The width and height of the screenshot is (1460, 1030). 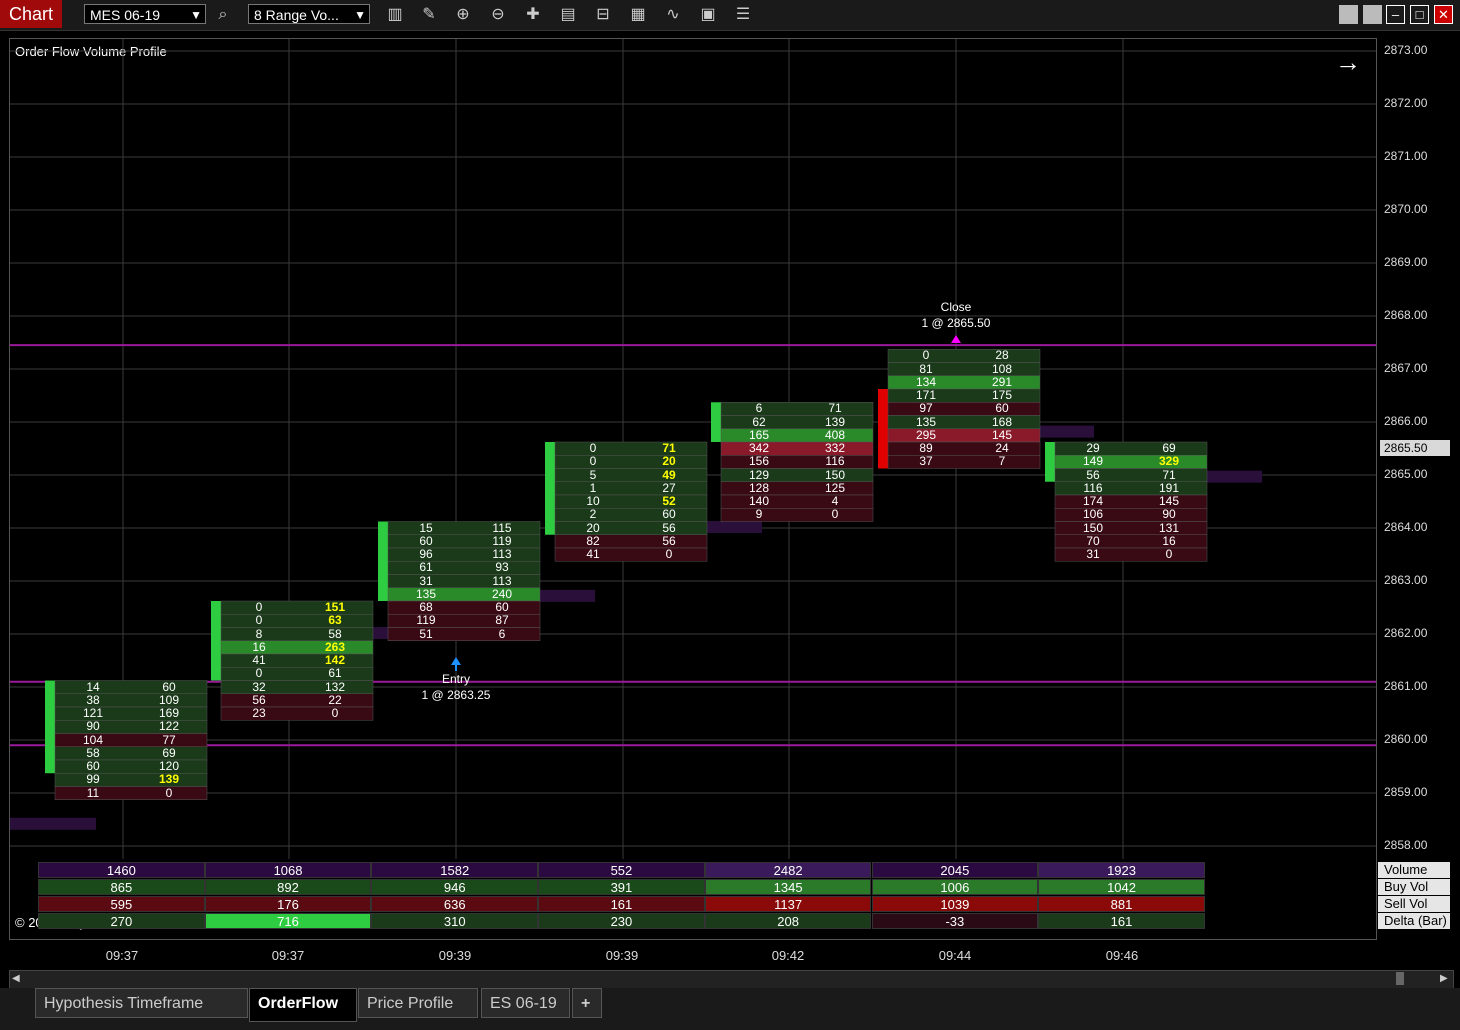 I want to click on ask-volume-cell: 56, so click(x=669, y=540).